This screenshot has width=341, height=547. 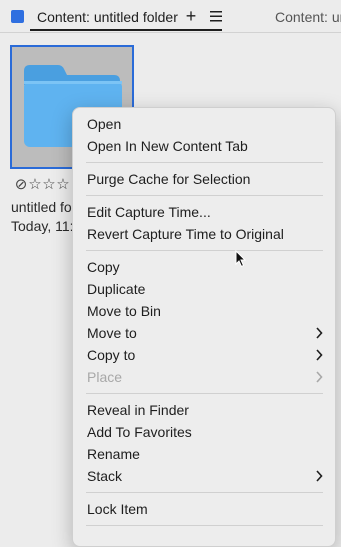 What do you see at coordinates (107, 17) in the screenshot?
I see `tab-content-untitled-folder: Content: untitled folder` at bounding box center [107, 17].